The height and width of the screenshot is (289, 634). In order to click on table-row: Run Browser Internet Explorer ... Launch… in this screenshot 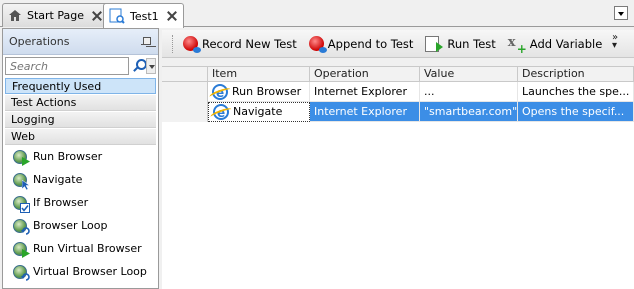, I will do `click(398, 91)`.